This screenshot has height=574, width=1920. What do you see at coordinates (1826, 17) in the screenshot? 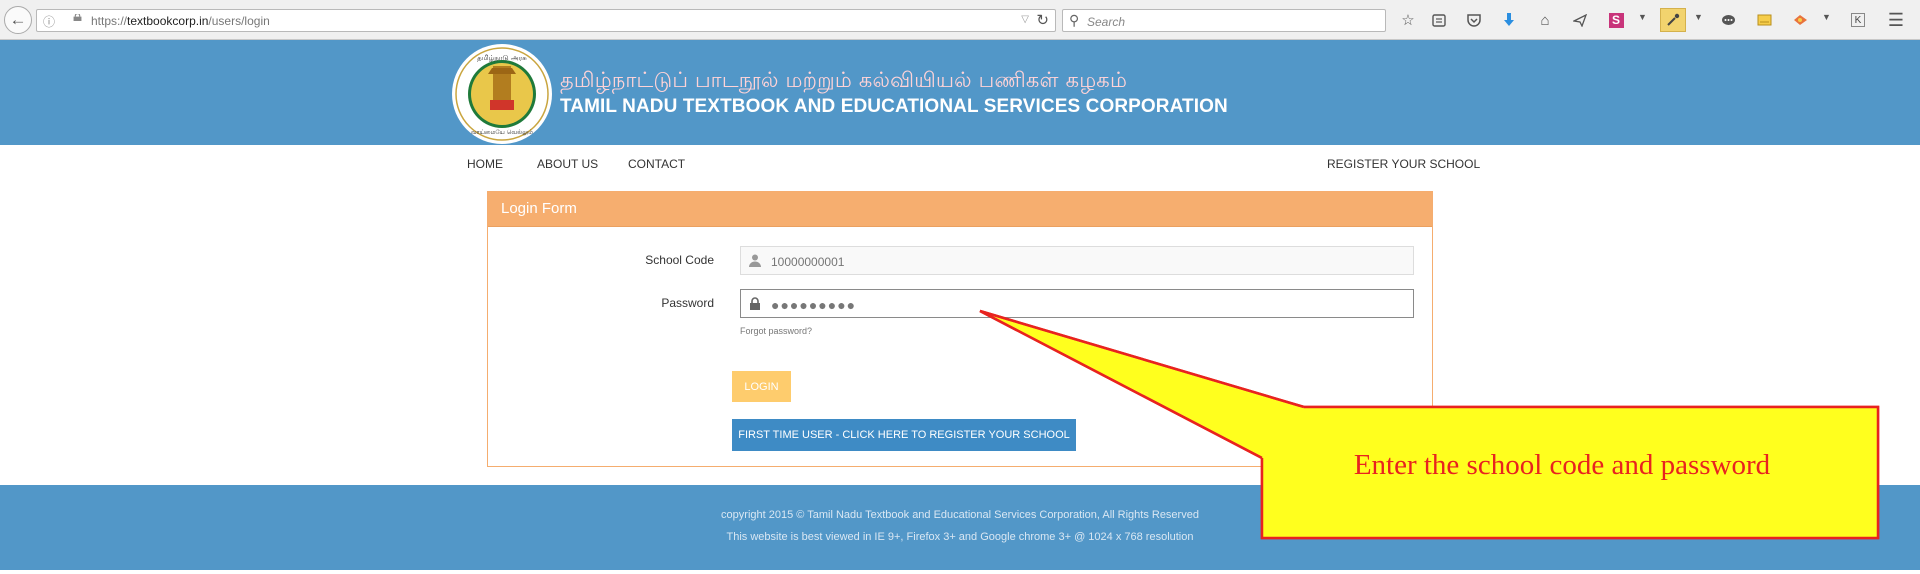
I see `tools-dropdown-icon: ▼` at bounding box center [1826, 17].